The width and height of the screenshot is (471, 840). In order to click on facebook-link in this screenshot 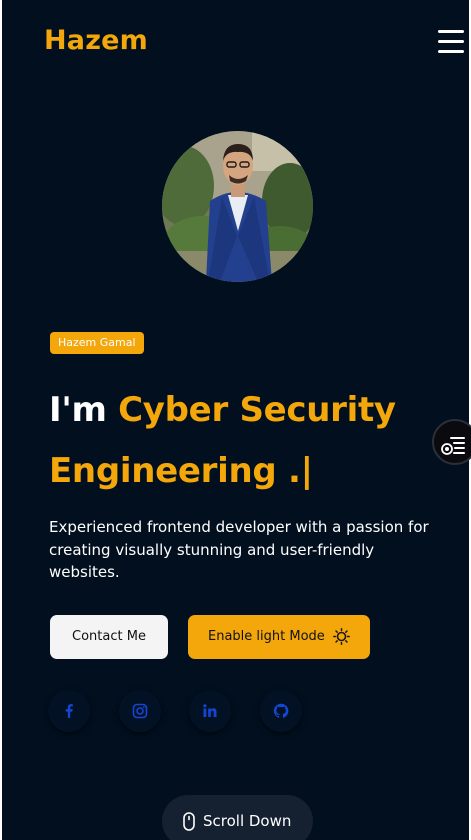, I will do `click(69, 711)`.